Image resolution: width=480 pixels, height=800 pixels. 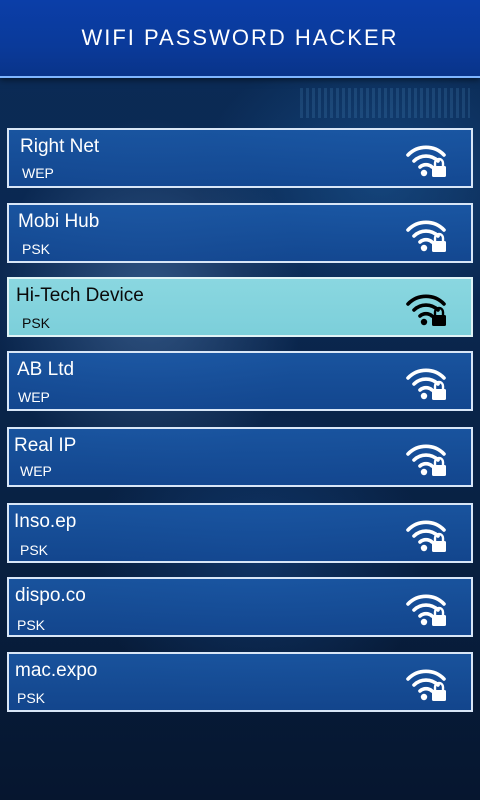 I want to click on network-name: Right Net, so click(x=60, y=146).